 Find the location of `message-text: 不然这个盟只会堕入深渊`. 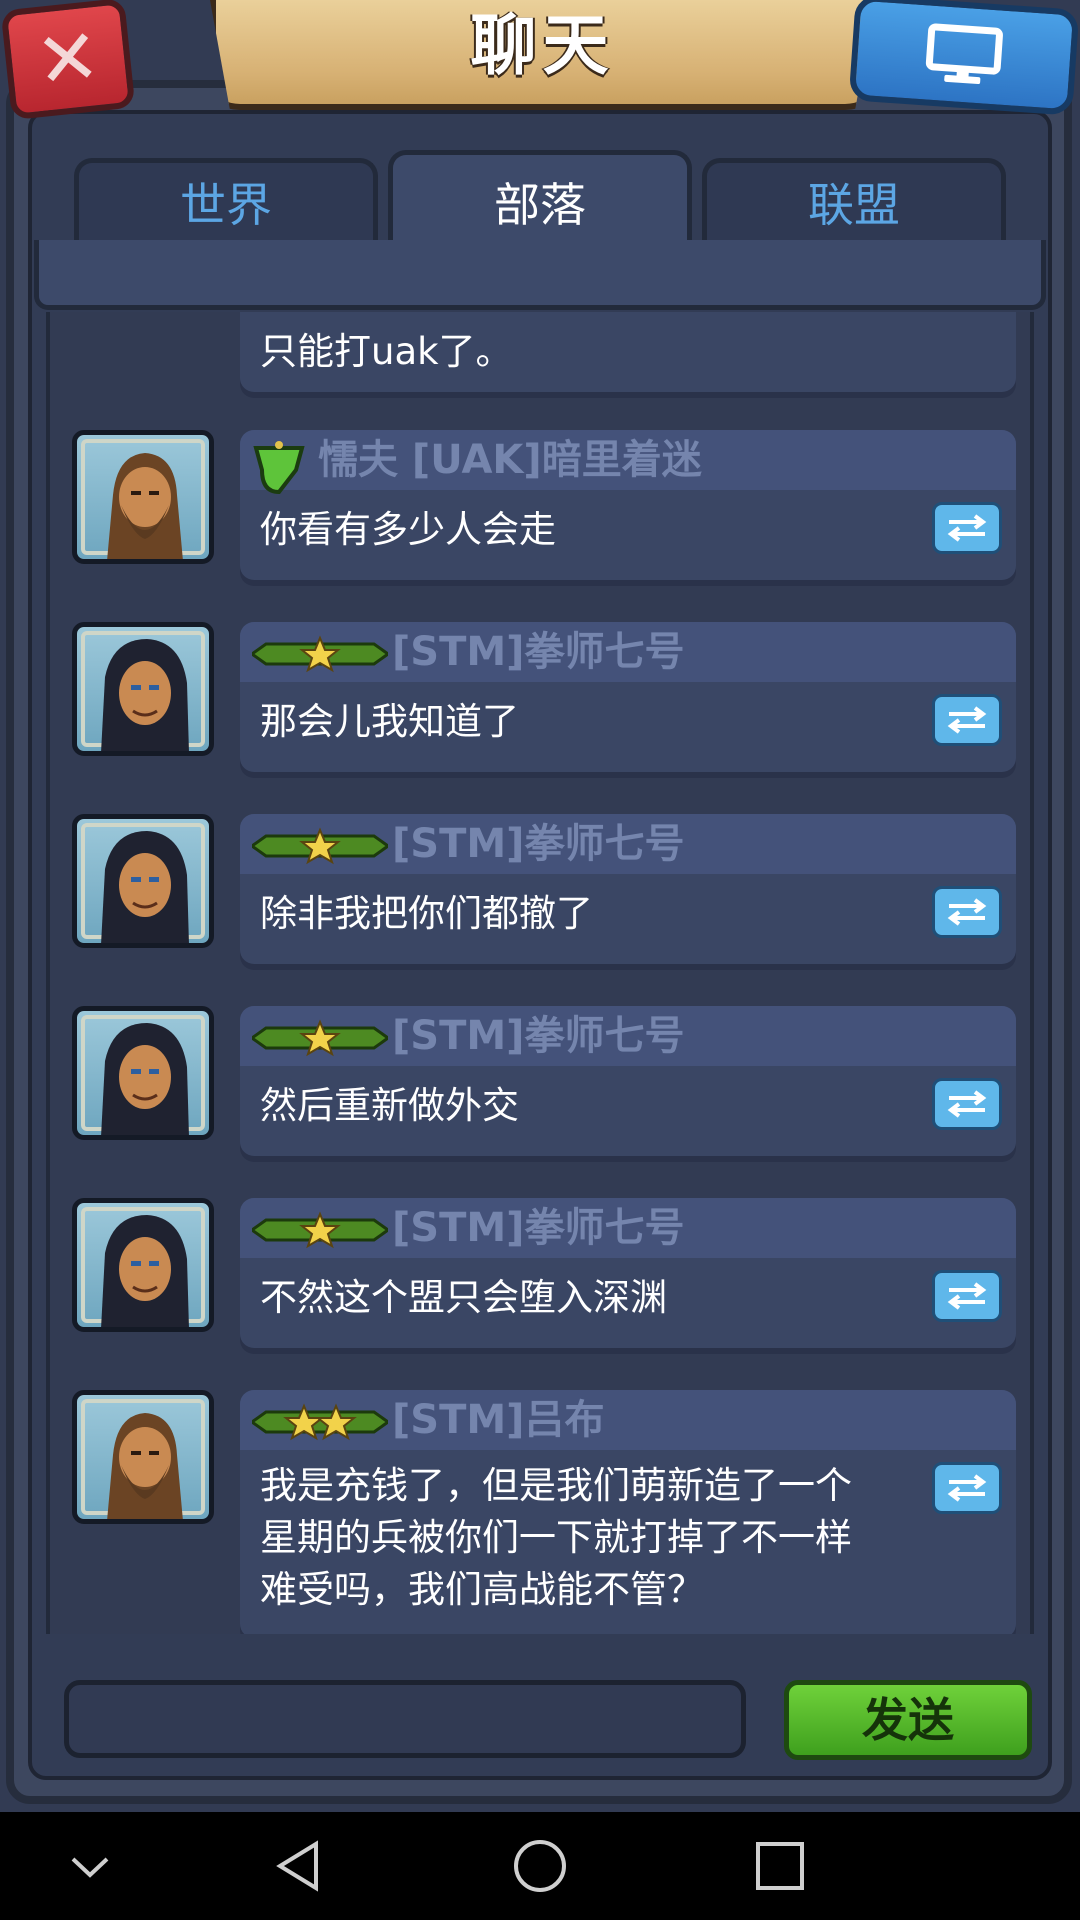

message-text: 不然这个盟只会堕入深渊 is located at coordinates (463, 1297).